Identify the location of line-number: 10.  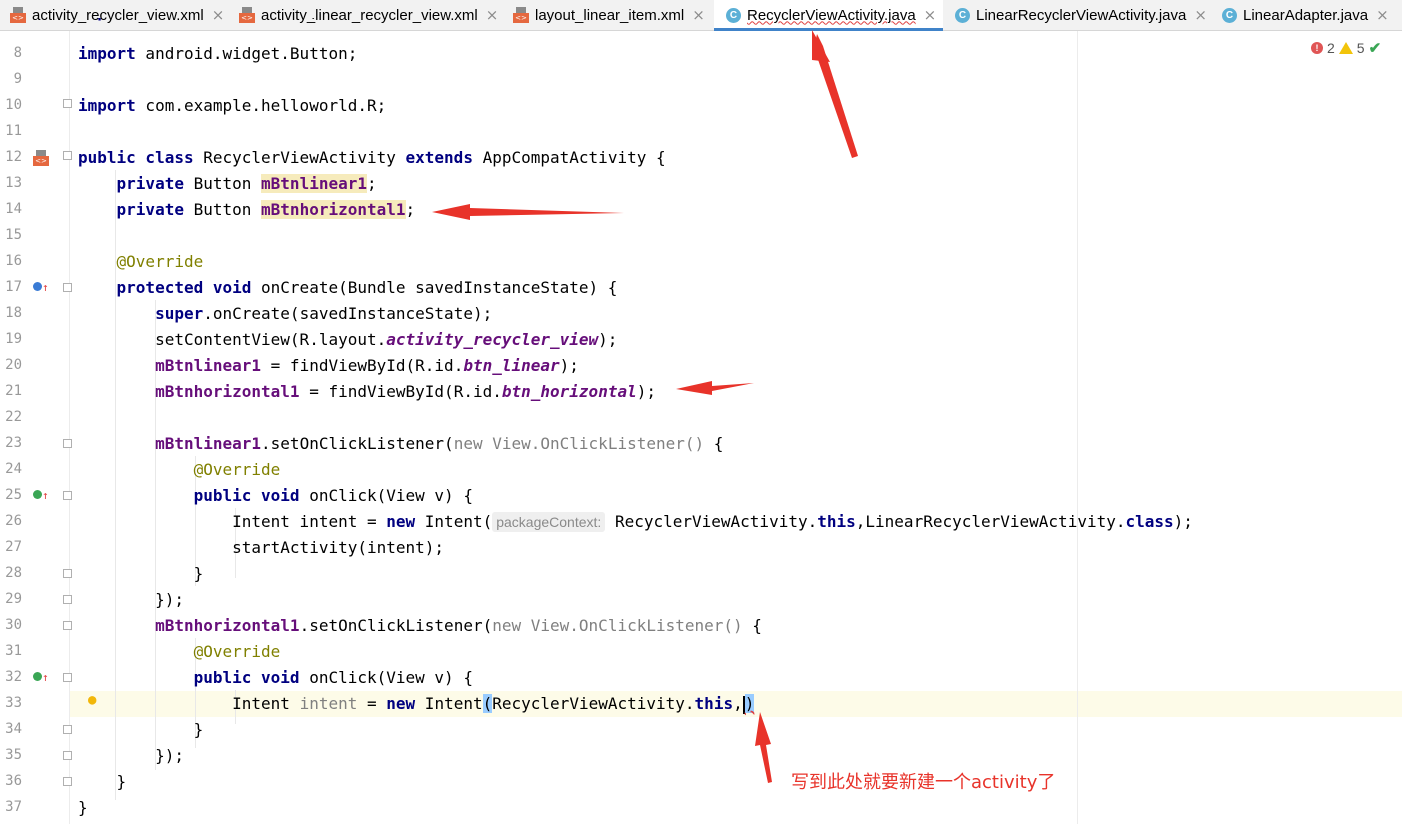
(13, 105).